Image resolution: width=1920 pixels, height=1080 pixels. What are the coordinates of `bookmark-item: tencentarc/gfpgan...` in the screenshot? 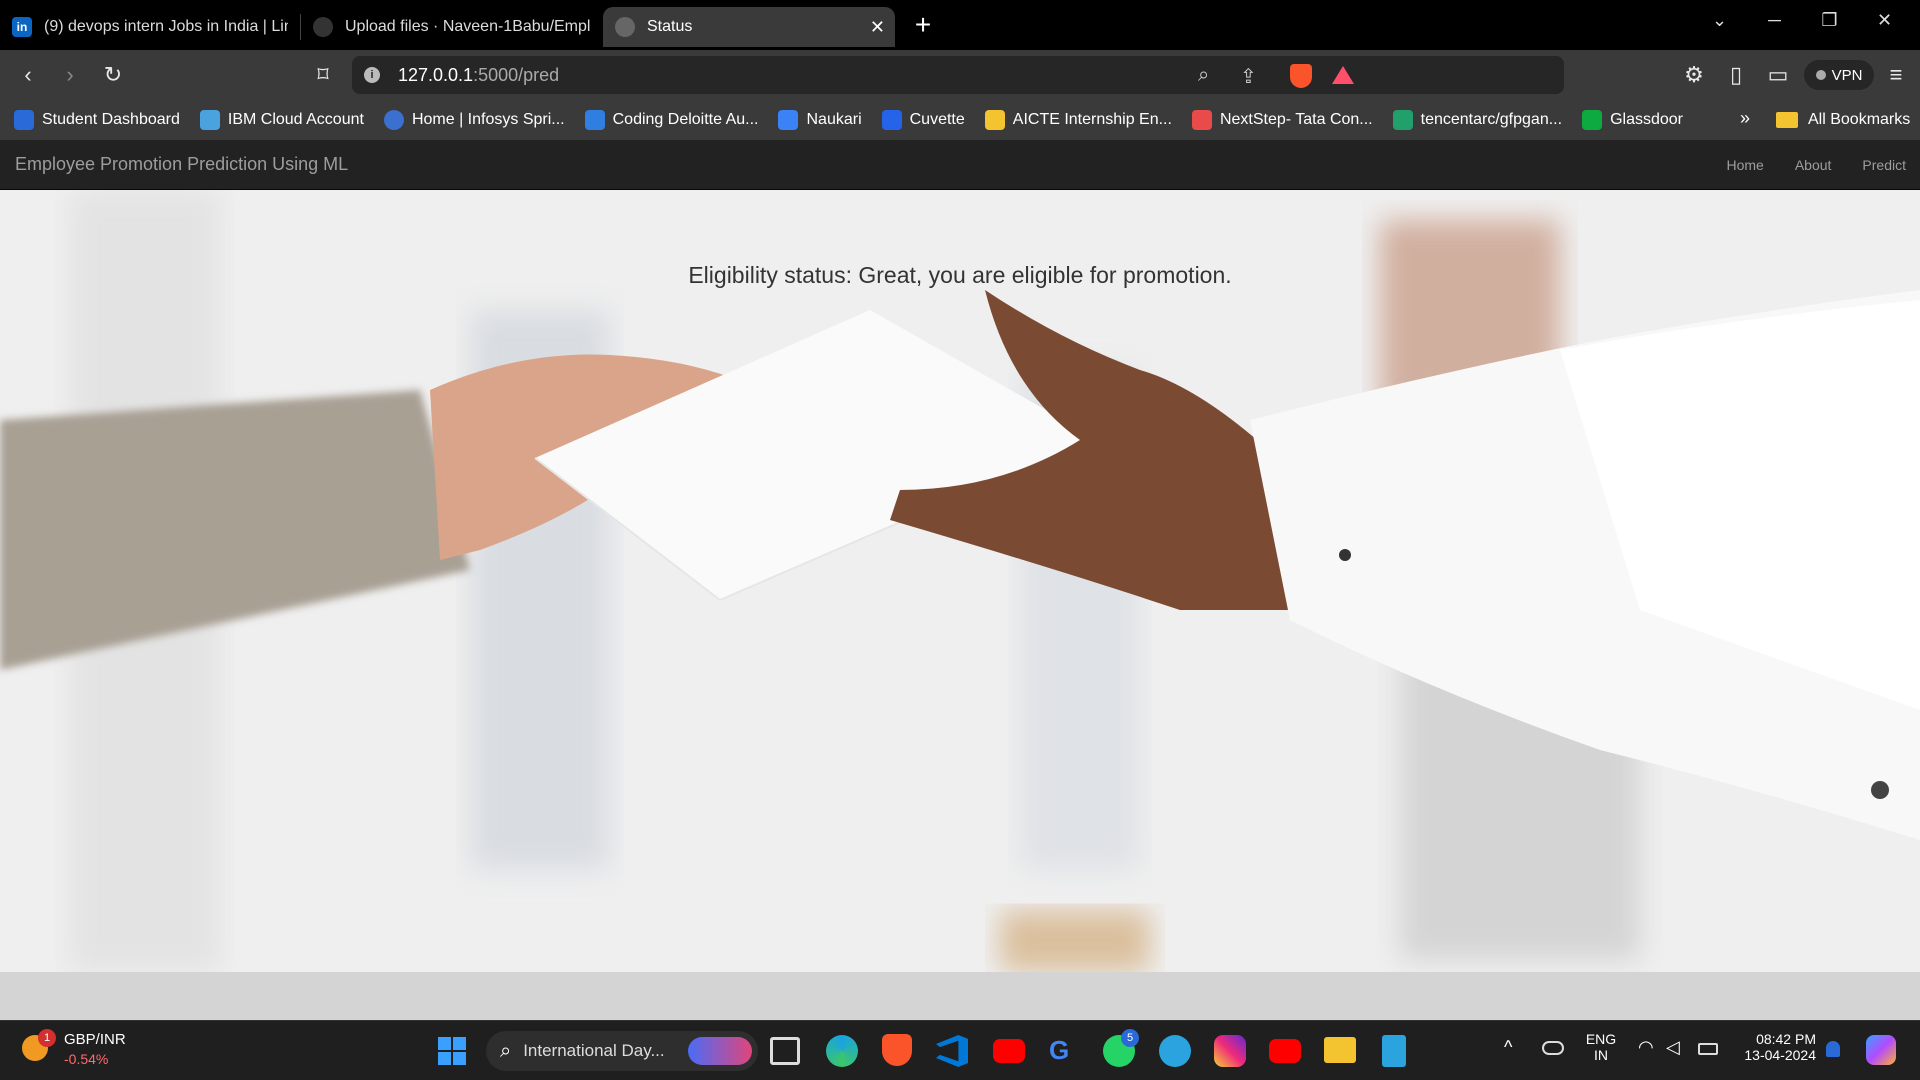 It's located at (1477, 120).